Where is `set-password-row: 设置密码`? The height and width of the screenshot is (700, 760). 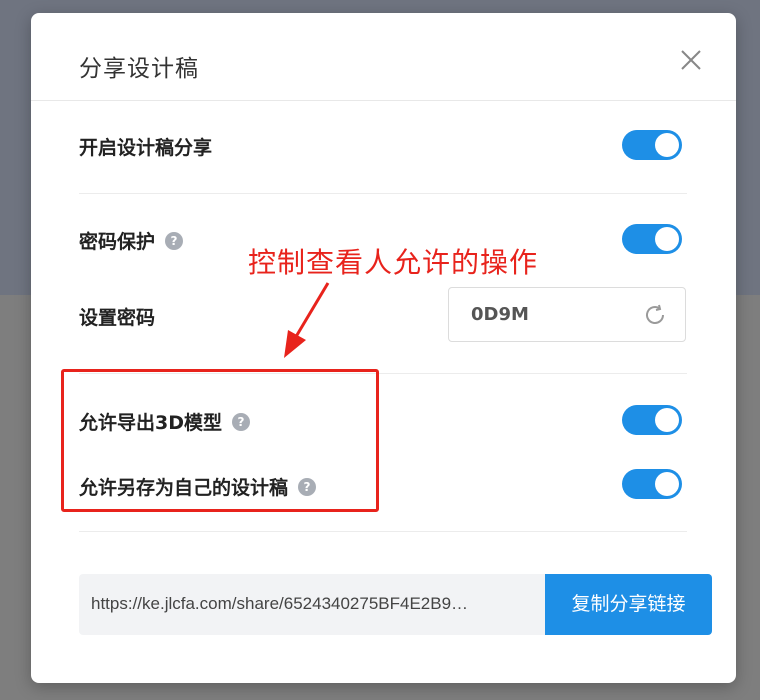 set-password-row: 设置密码 is located at coordinates (117, 316).